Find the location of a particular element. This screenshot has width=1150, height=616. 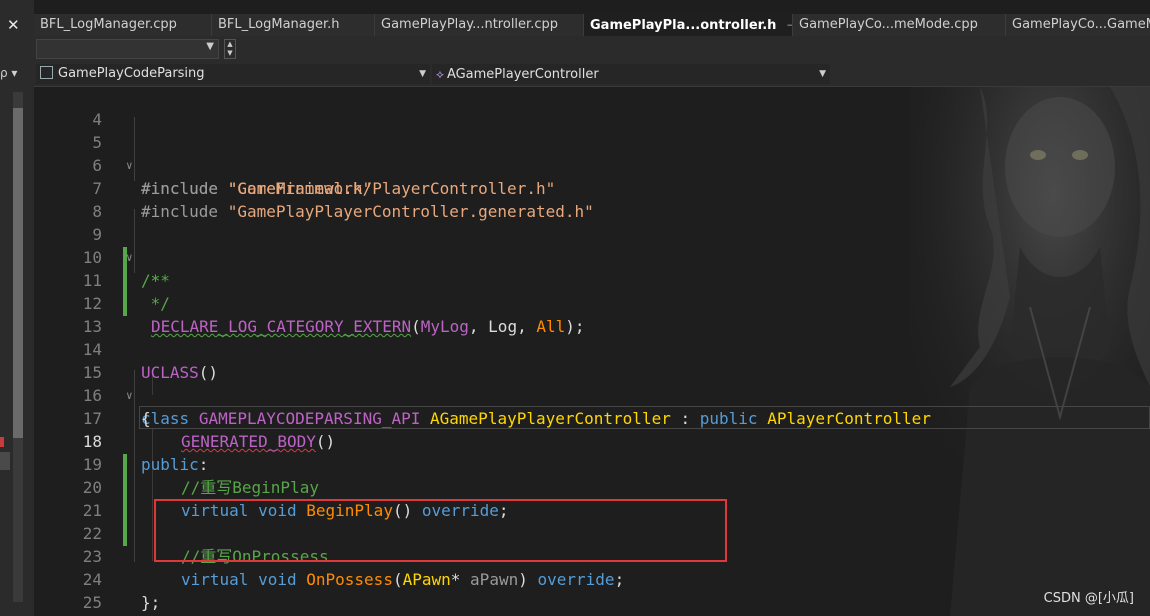

project-dropdown: GamePlayCodeParsing ▼ is located at coordinates (233, 74).